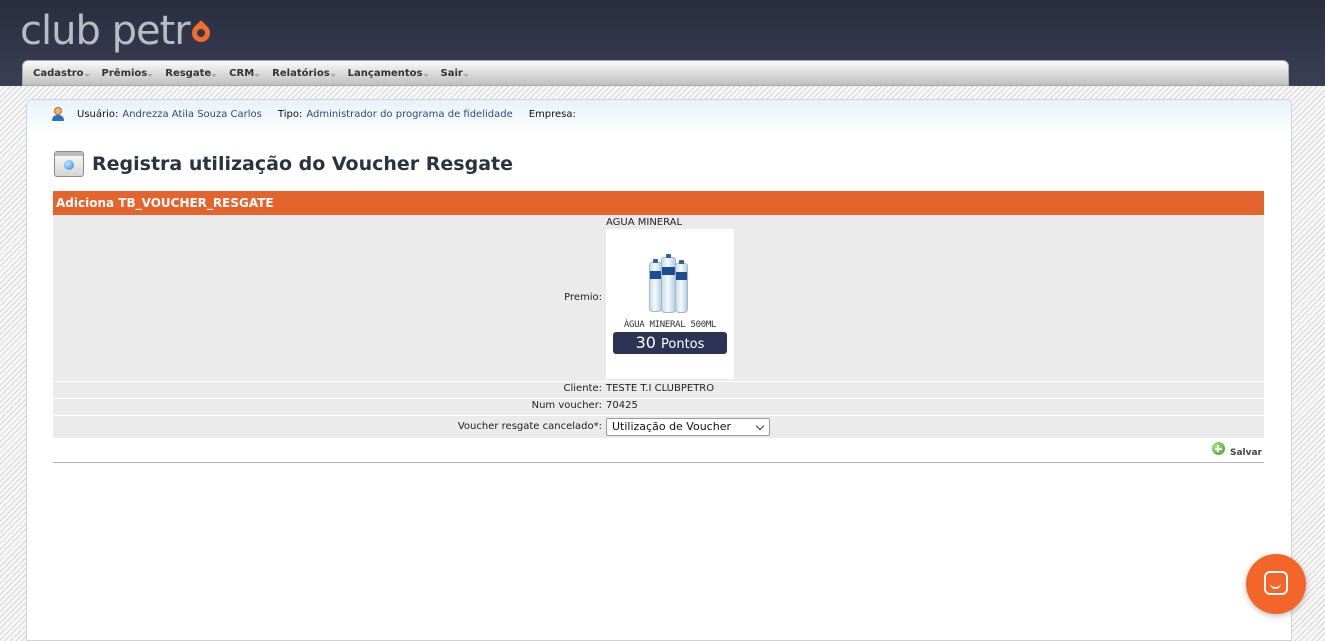 This screenshot has height=641, width=1325. I want to click on user-value: Andrezza Atila Souza Carlos, so click(192, 114).